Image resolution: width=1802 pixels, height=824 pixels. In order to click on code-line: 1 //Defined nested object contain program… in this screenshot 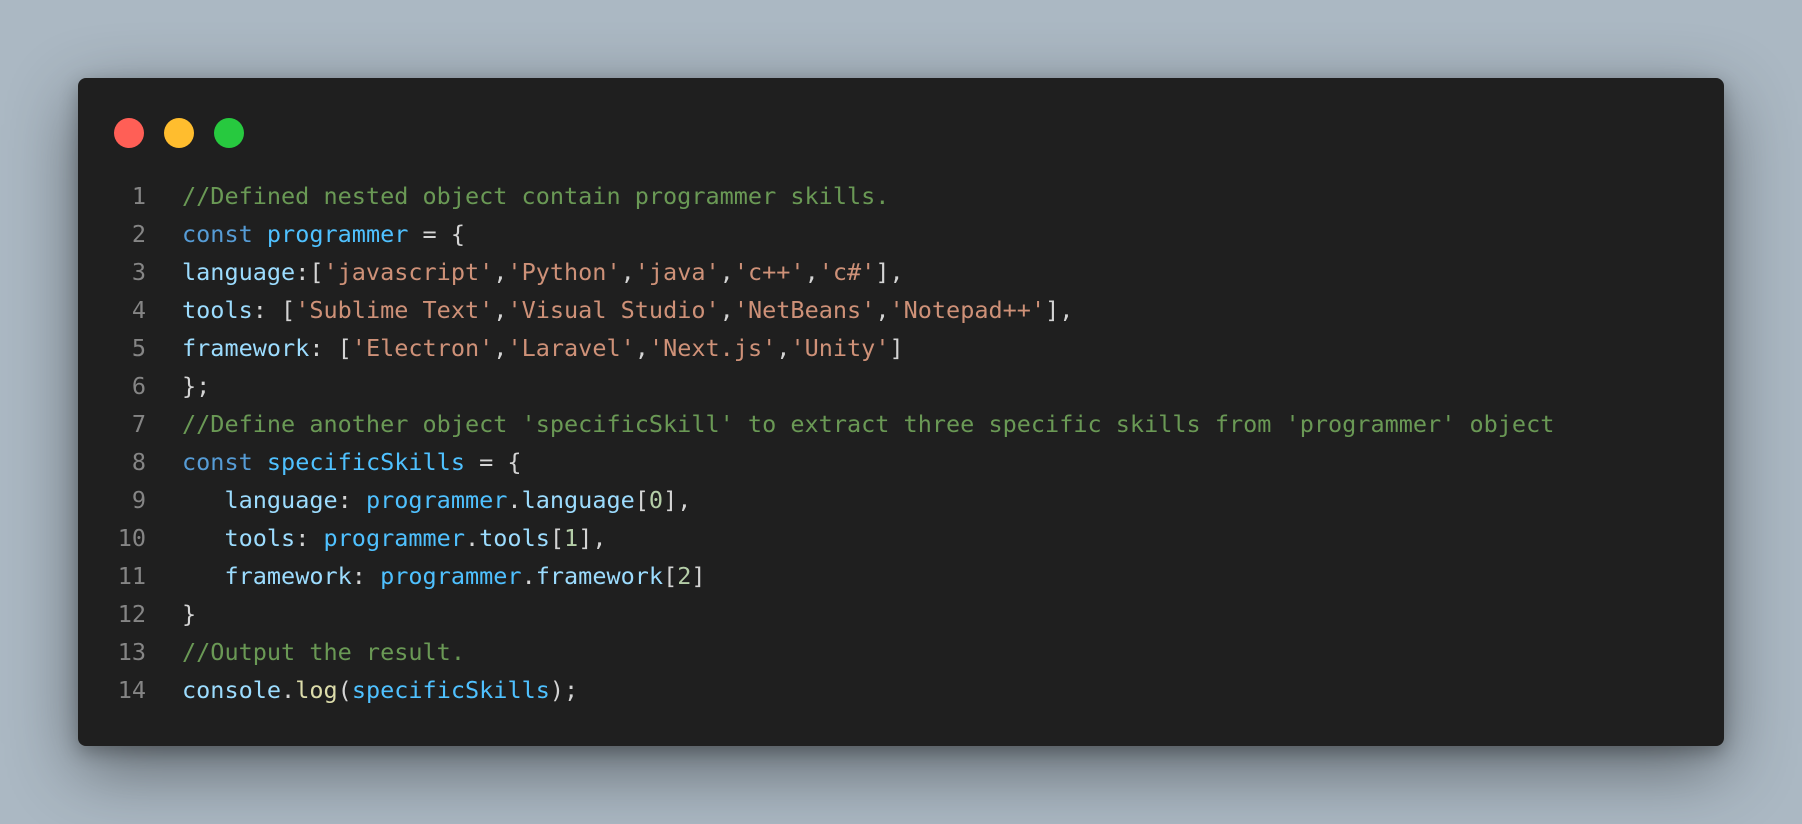, I will do `click(901, 196)`.